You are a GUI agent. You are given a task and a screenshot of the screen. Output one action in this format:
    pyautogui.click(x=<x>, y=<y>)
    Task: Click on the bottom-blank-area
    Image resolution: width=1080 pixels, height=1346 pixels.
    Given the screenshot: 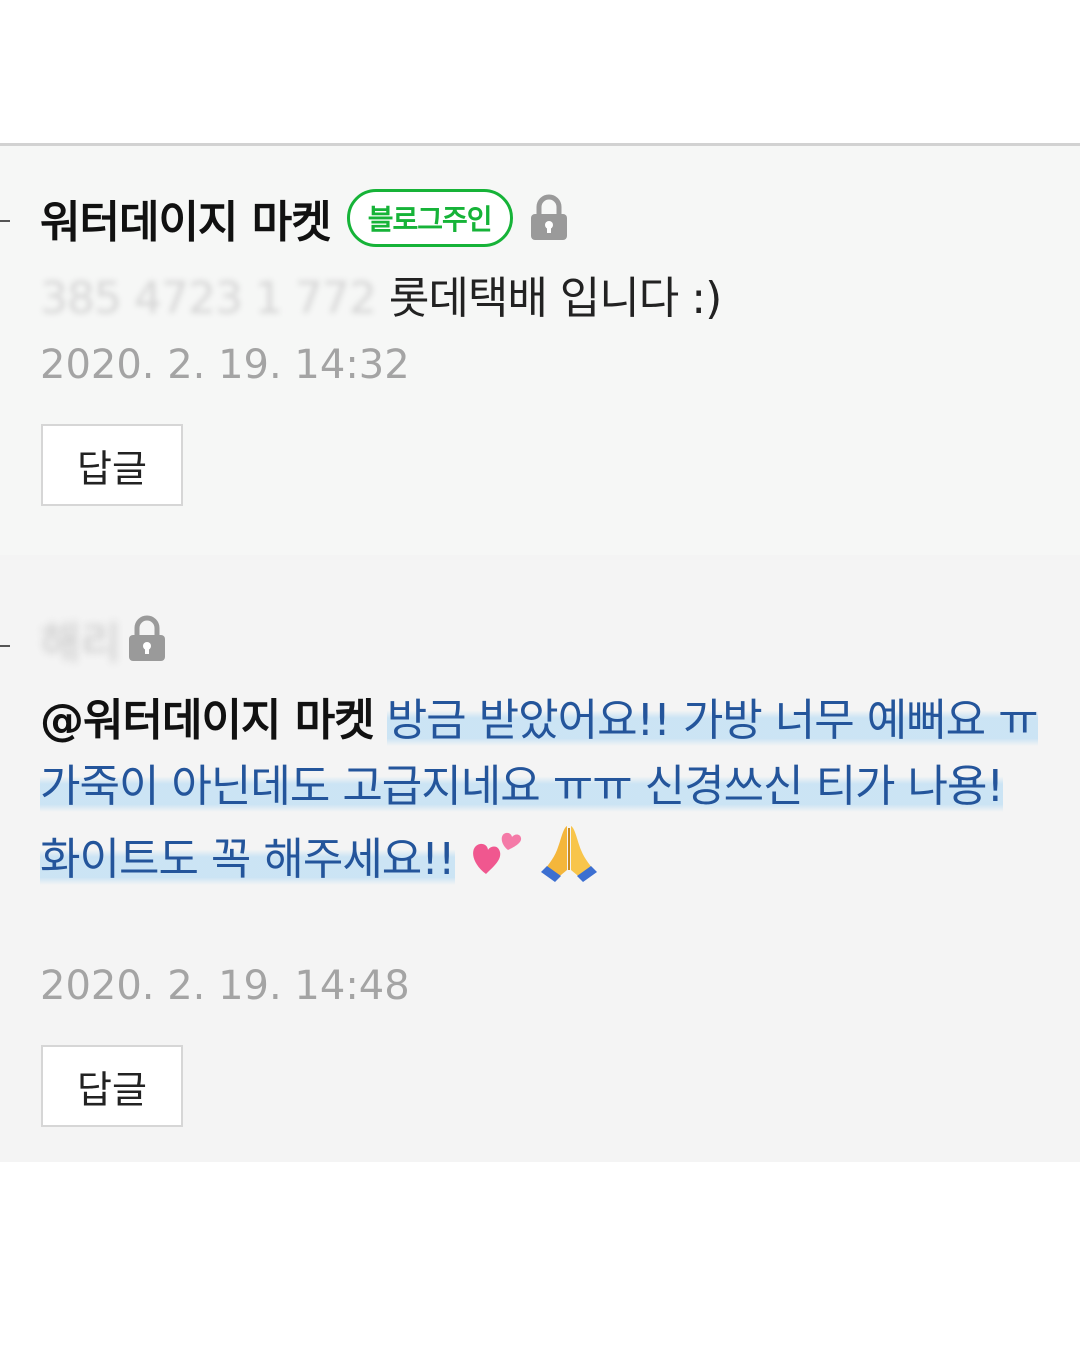 What is the action you would take?
    pyautogui.click(x=540, y=1254)
    